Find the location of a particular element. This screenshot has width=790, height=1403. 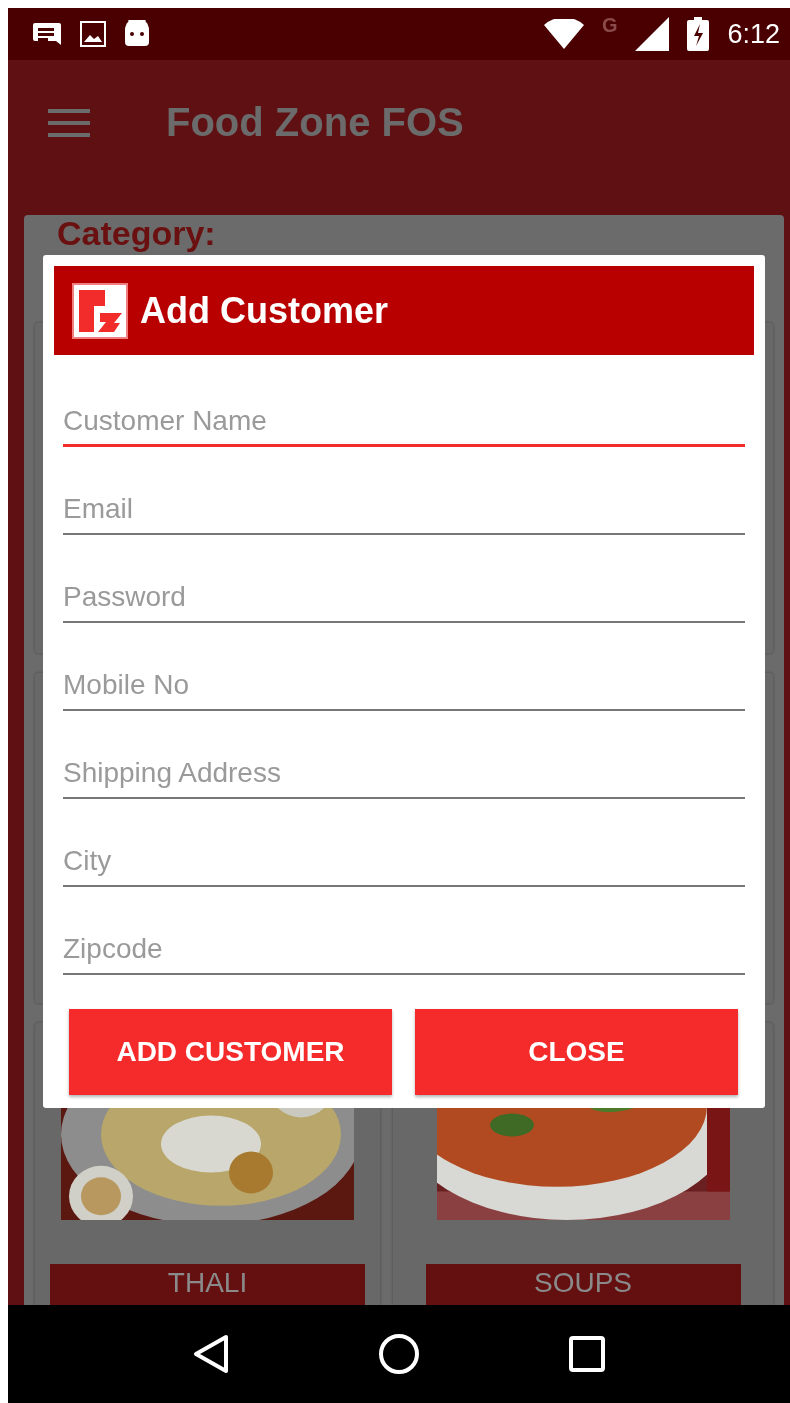

back-icon is located at coordinates (210, 1354).